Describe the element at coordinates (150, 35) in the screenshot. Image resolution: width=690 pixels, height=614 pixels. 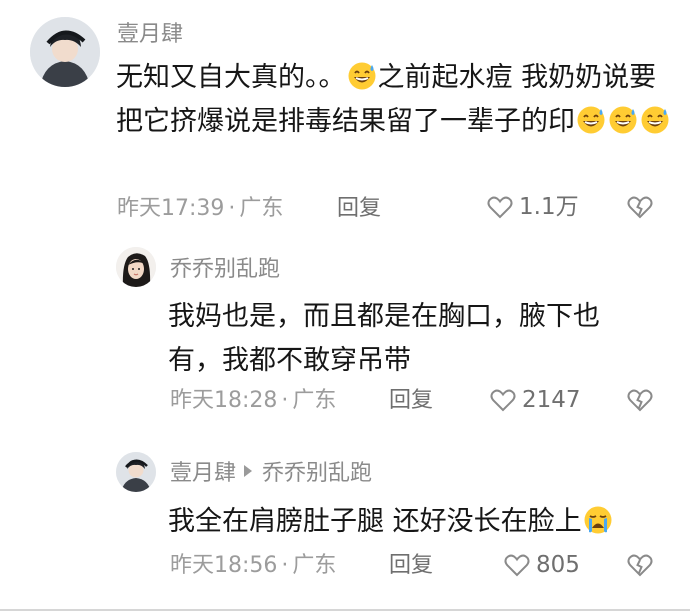
I see `username: 壹月肆` at that location.